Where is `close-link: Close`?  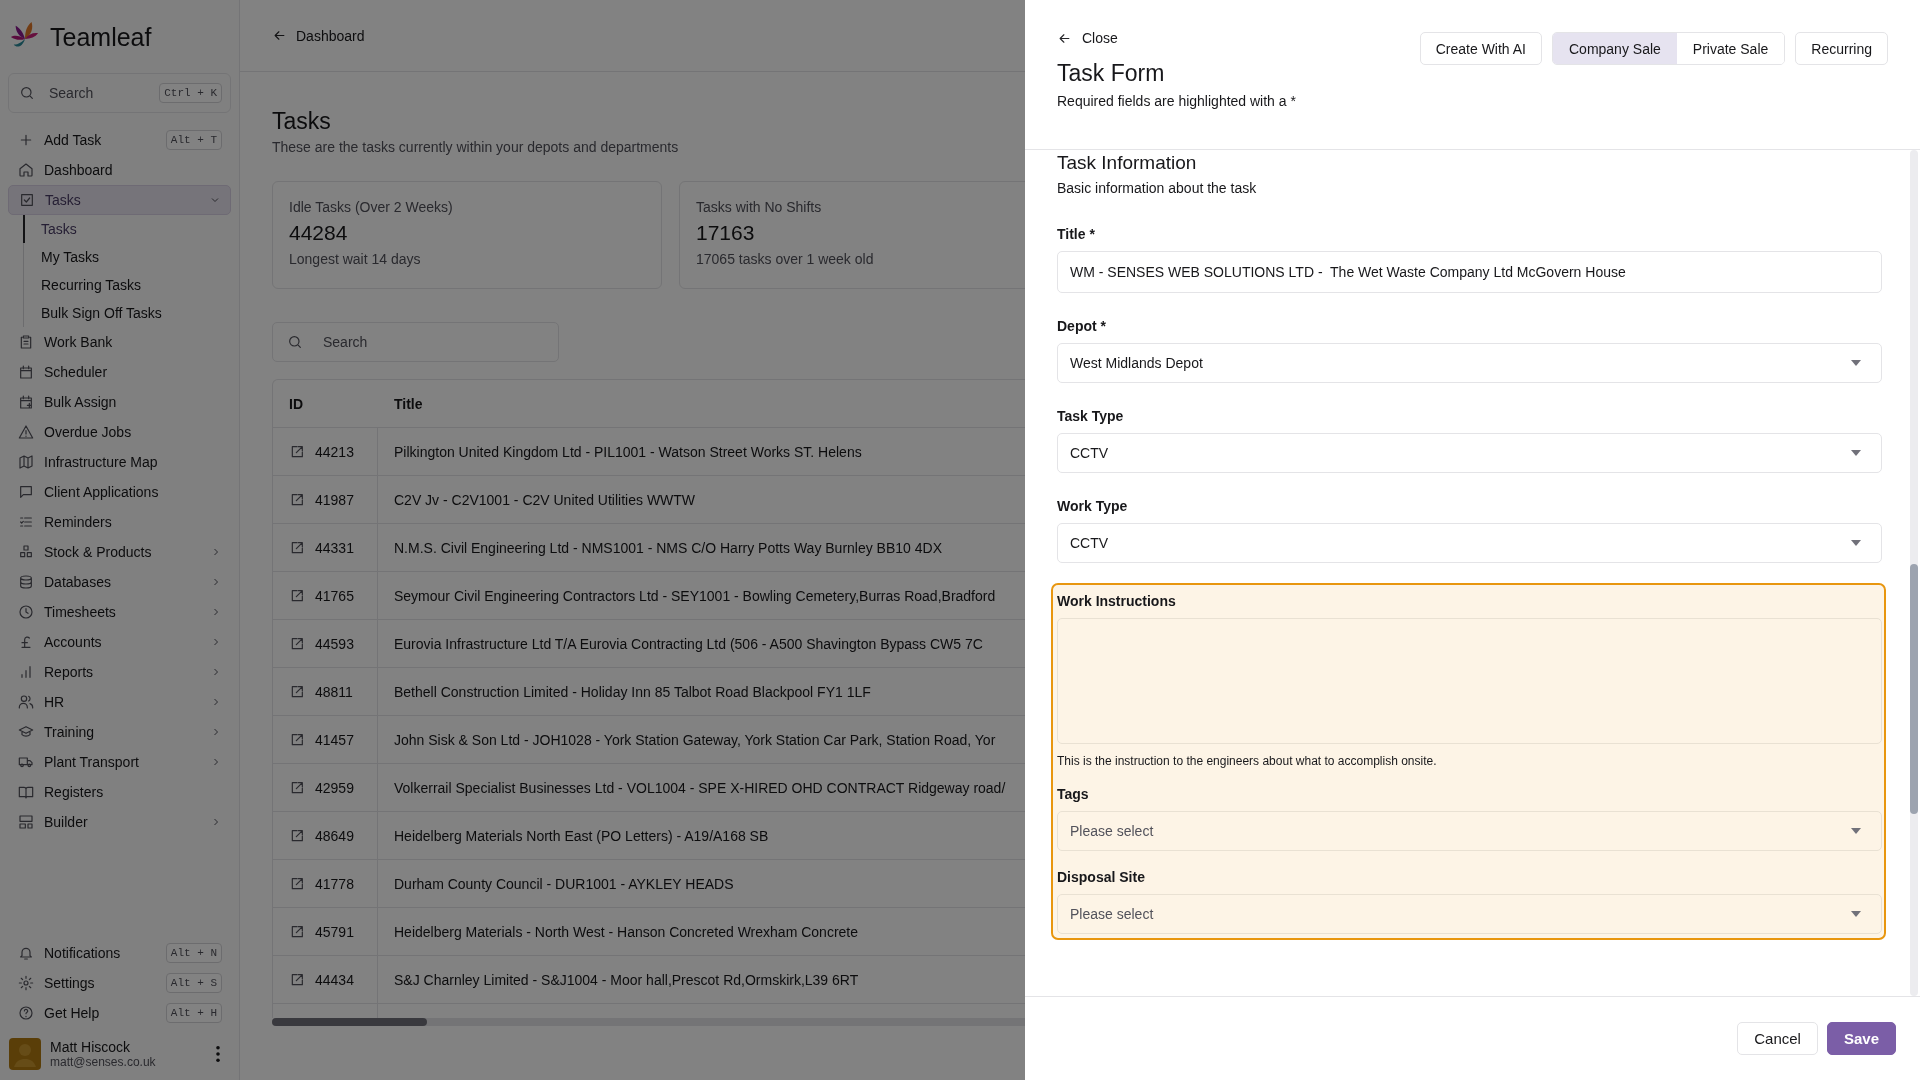
close-link: Close is located at coordinates (1176, 38).